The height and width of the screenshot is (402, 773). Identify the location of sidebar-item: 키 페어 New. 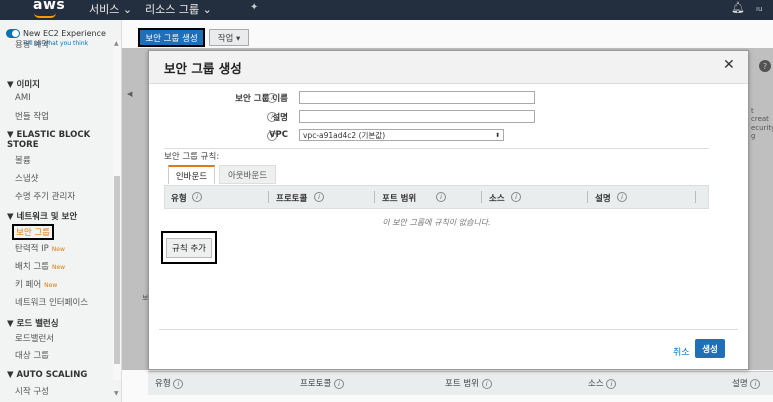
(36, 284).